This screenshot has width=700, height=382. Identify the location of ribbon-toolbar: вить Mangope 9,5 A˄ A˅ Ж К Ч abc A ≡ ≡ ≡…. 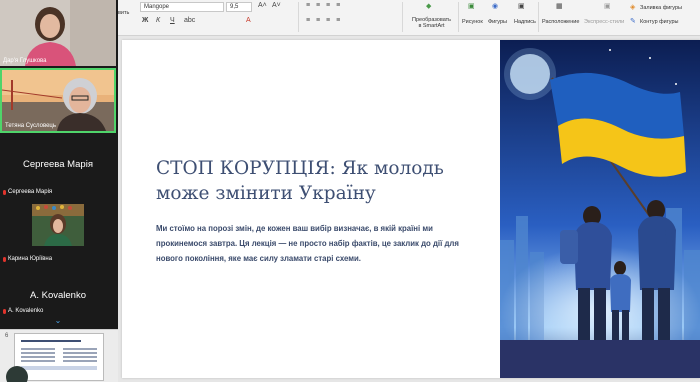
(409, 18).